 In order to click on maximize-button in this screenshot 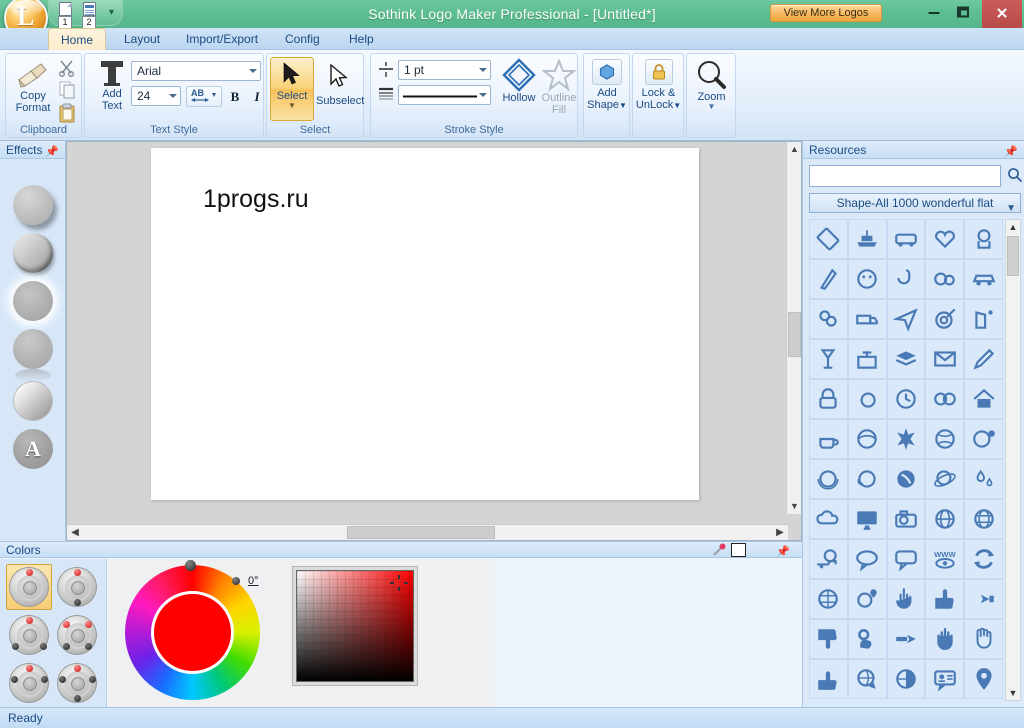, I will do `click(964, 13)`.